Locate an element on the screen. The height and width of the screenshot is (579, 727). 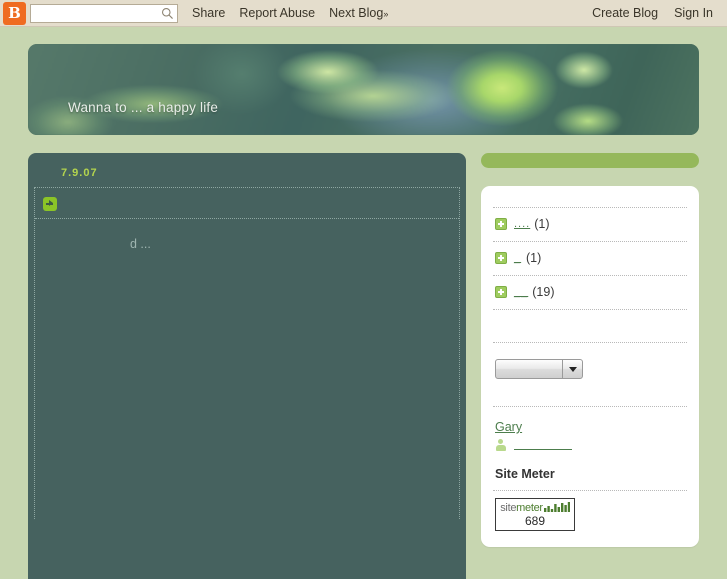
header-background-image is located at coordinates (363, 89).